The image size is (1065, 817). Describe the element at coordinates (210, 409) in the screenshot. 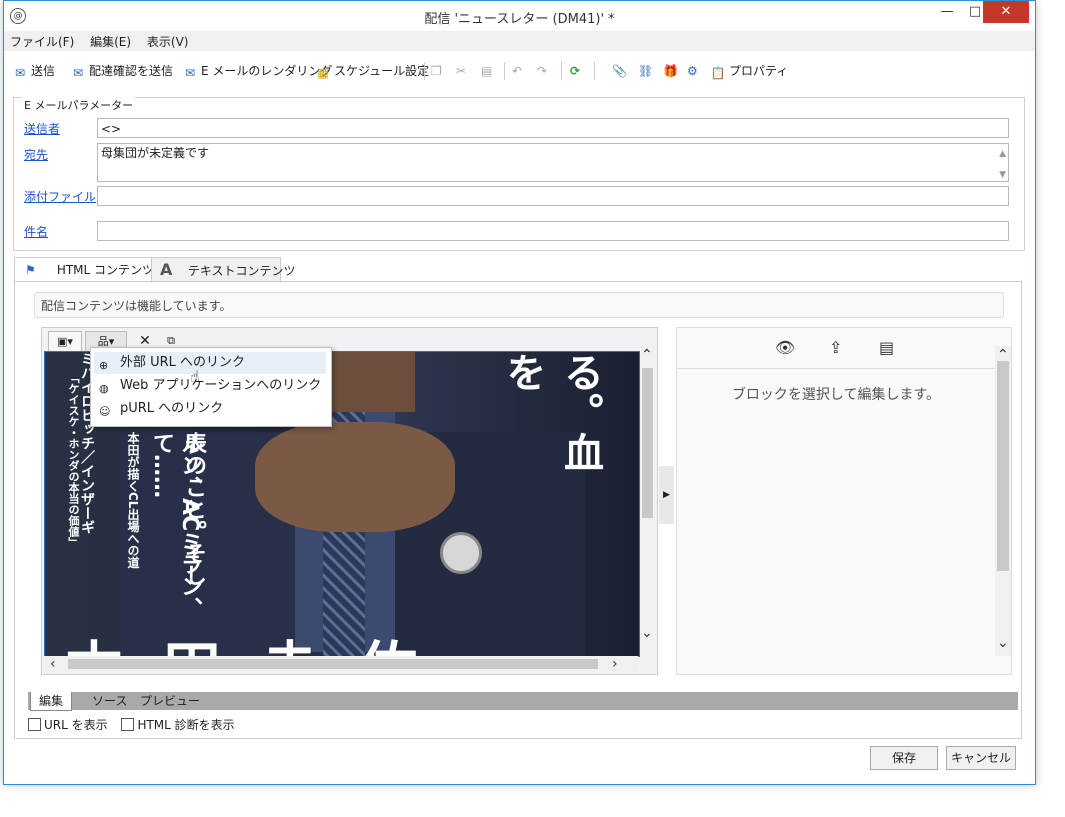

I see `menu-purl-link: ☺ pURL へのリンク` at that location.